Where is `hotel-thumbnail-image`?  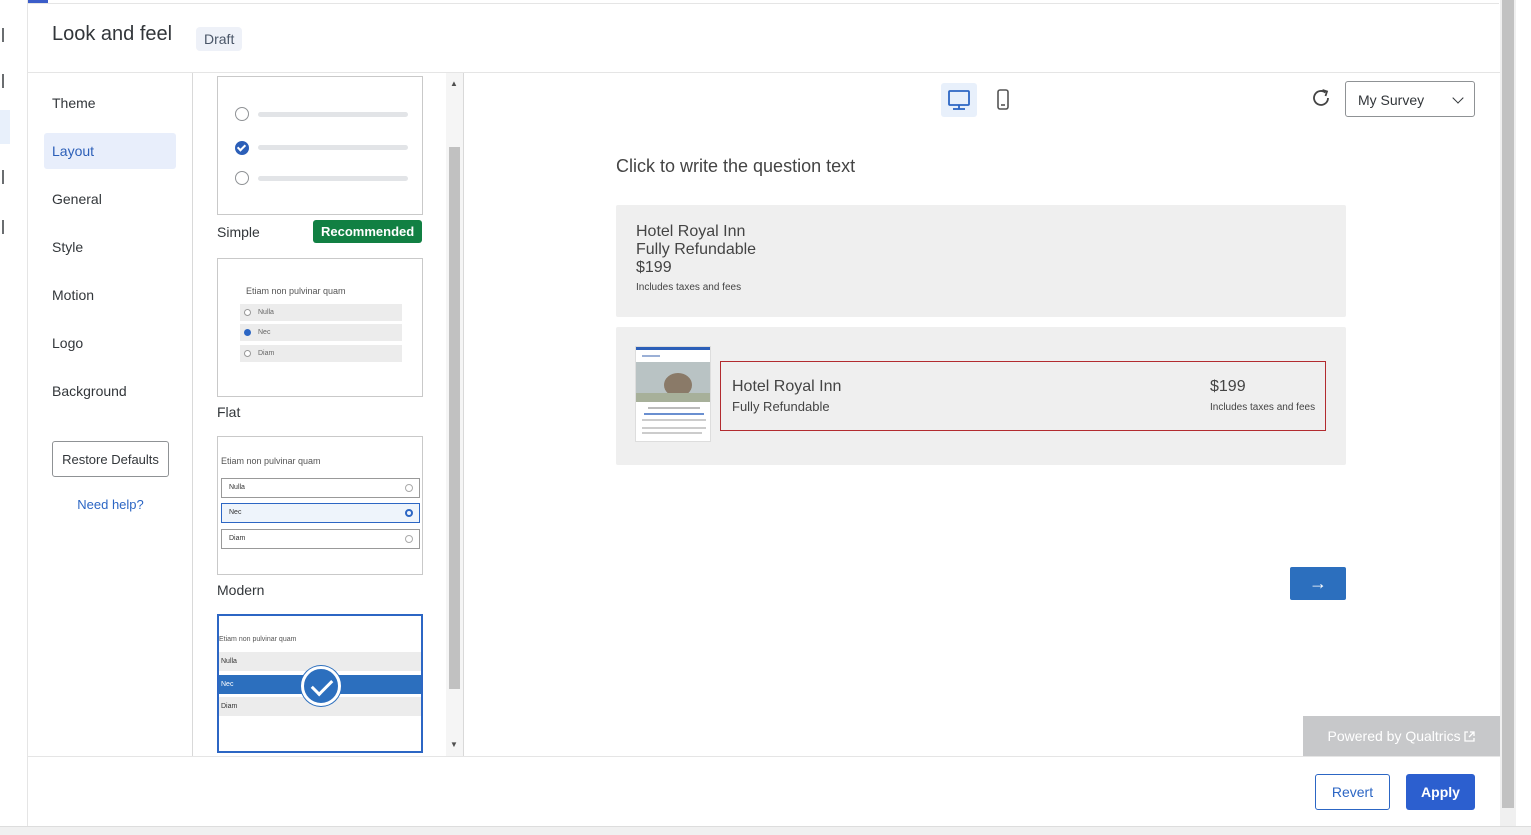
hotel-thumbnail-image is located at coordinates (673, 394).